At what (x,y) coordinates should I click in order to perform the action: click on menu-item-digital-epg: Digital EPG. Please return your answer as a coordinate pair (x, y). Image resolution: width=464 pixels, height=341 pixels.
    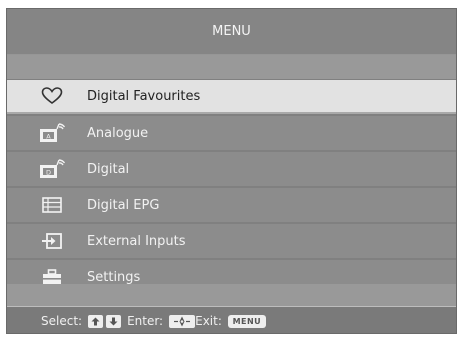
    Looking at the image, I should click on (231, 205).